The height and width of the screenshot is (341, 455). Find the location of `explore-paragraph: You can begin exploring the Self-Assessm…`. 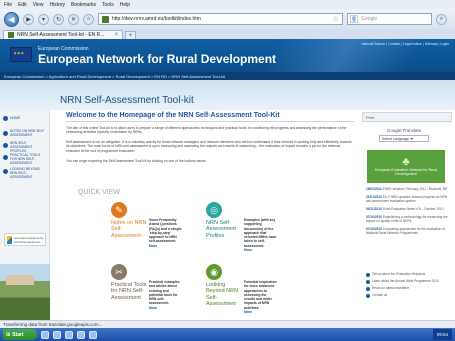

explore-paragraph: You can begin exploring the Self-Assessm… is located at coordinates (136, 161).